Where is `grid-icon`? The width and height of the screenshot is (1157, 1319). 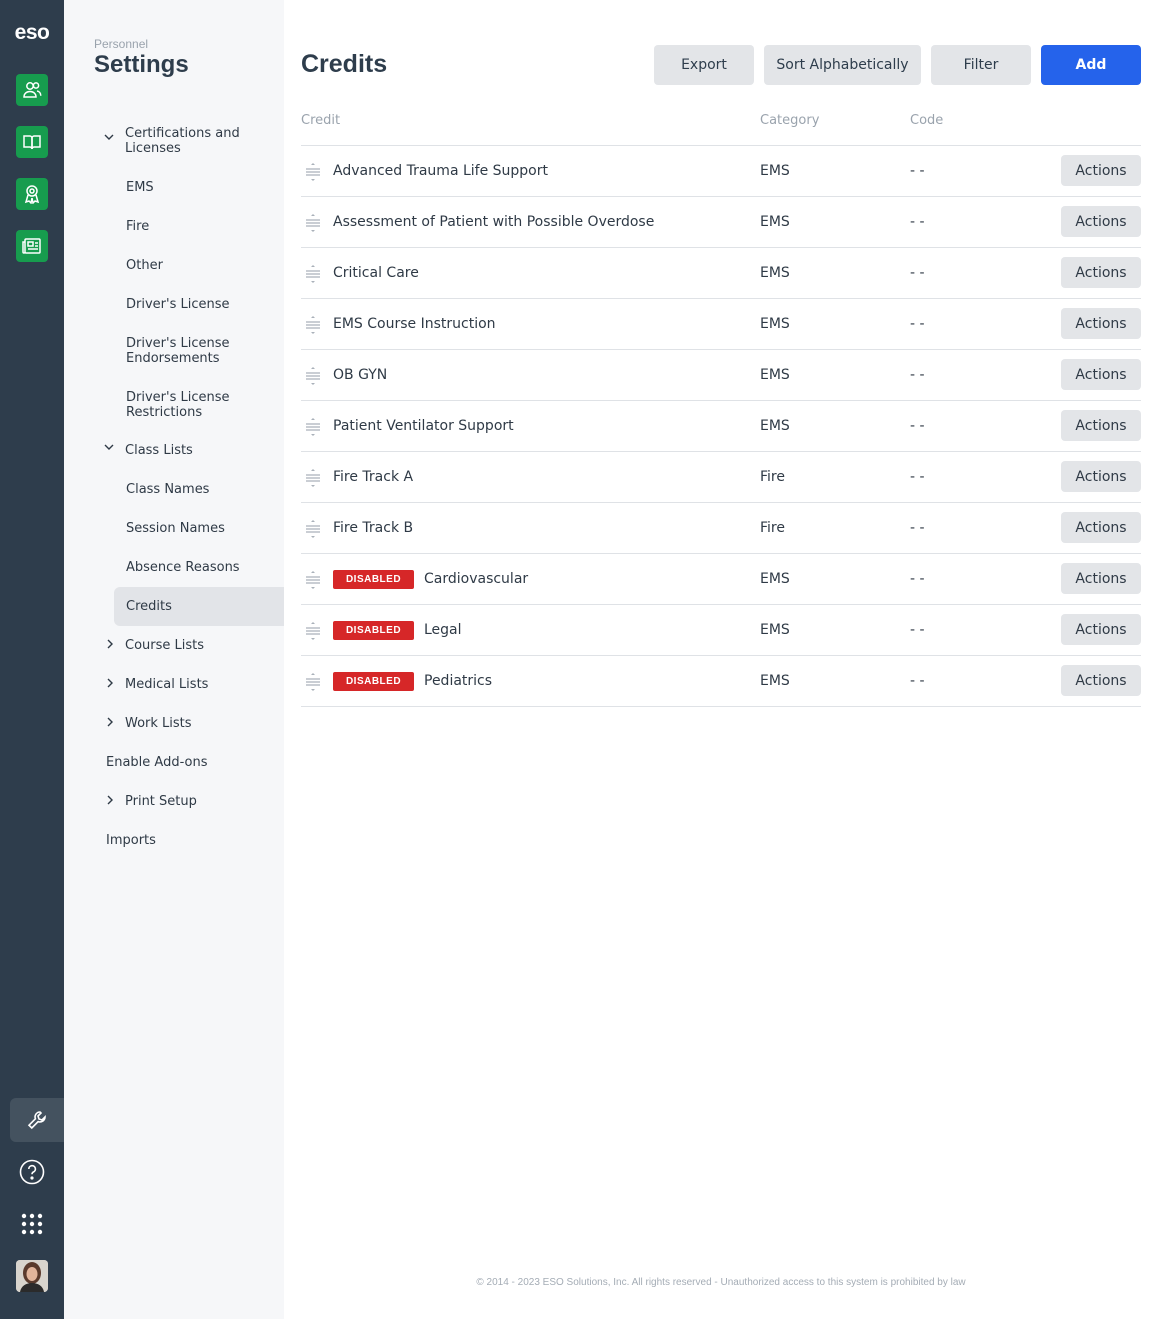
grid-icon is located at coordinates (32, 1224).